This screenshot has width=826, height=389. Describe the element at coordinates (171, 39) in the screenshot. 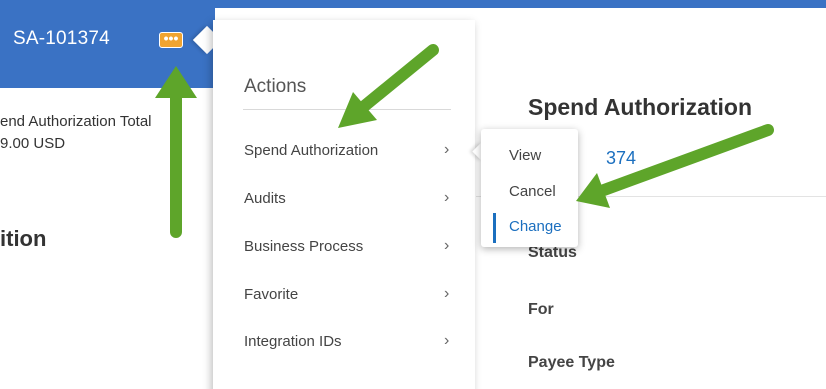

I see `related-actions-button: •••` at that location.